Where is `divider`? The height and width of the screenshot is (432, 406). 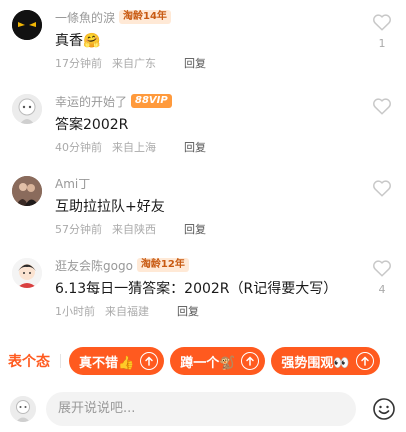
divider is located at coordinates (60, 361).